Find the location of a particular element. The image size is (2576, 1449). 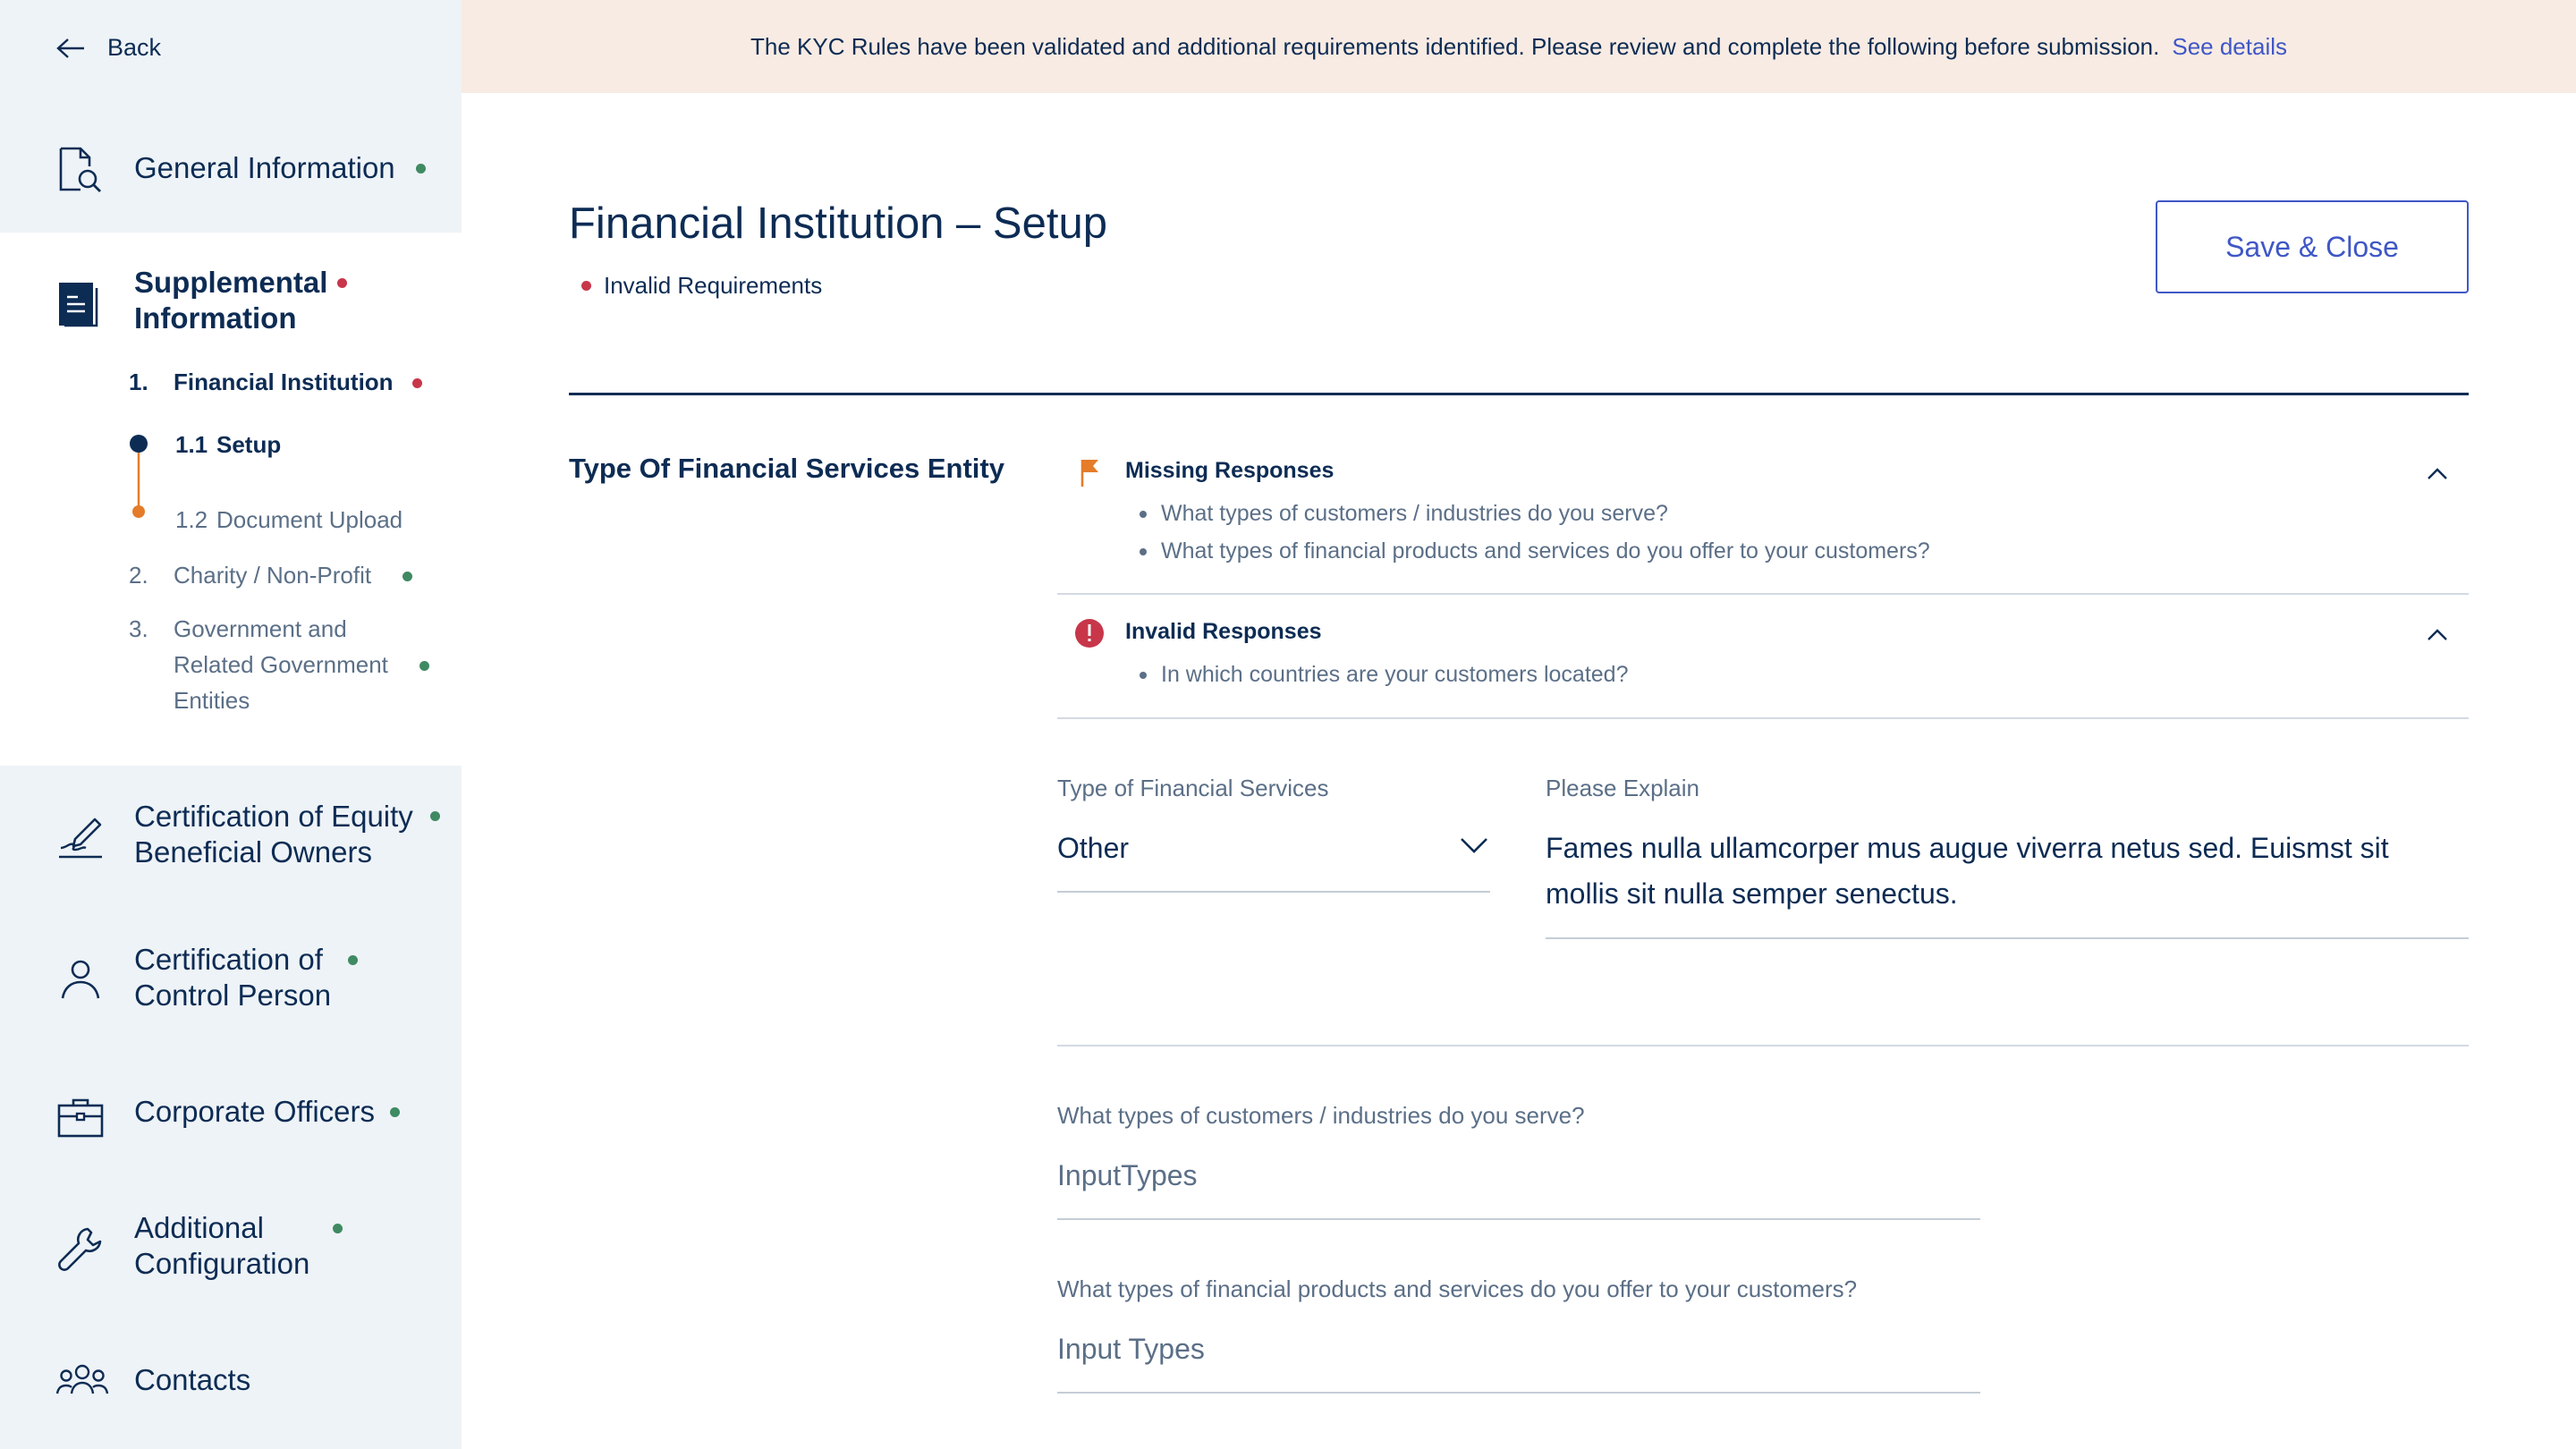

sidebar-item-contacts: Contacts is located at coordinates (231, 1386).